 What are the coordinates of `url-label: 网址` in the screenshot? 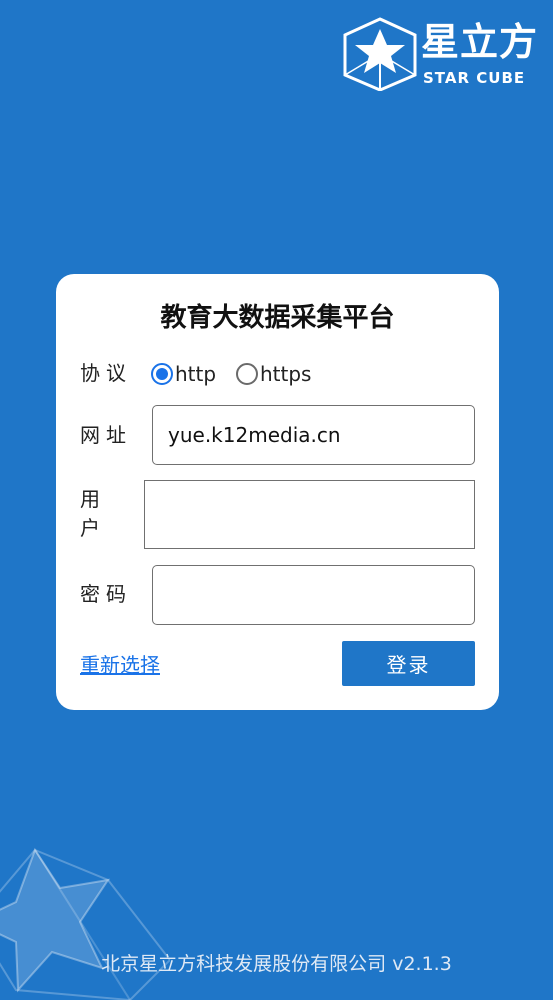 It's located at (106, 435).